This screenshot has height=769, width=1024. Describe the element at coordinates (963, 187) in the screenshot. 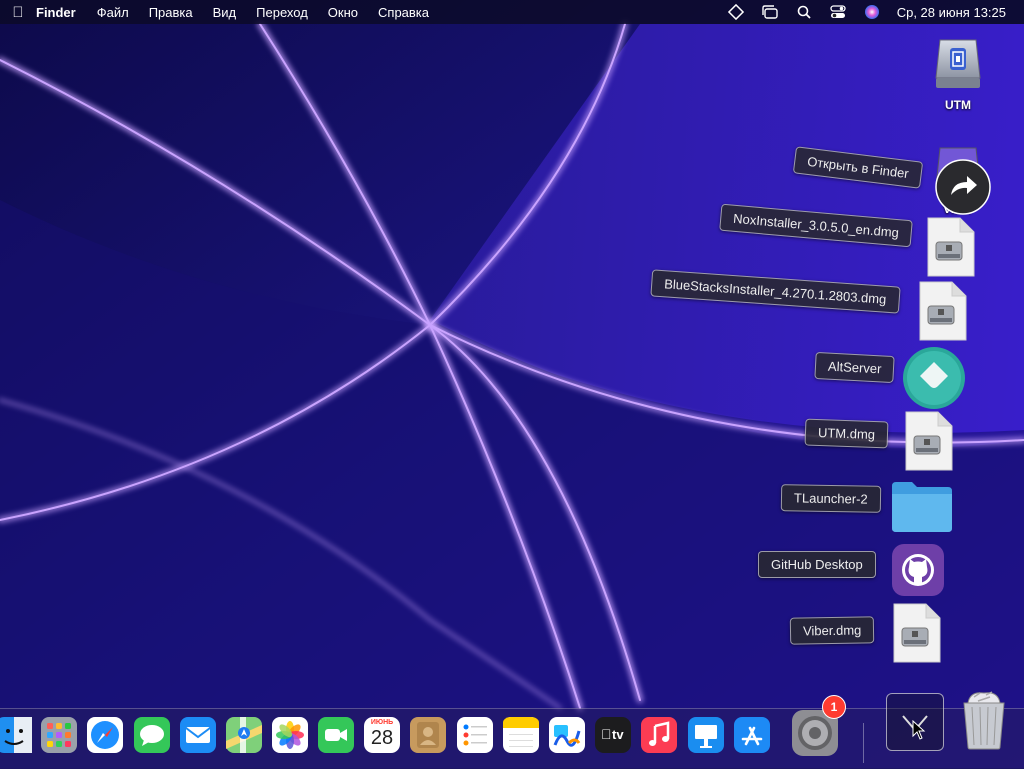

I see `open-in-finder-arrow-icon` at that location.